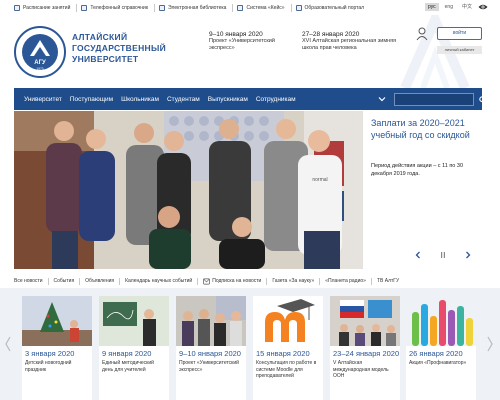 This screenshot has width=500, height=400. Describe the element at coordinates (459, 50) in the screenshot. I see `personal-cabinet-button: личный кабинет` at that location.